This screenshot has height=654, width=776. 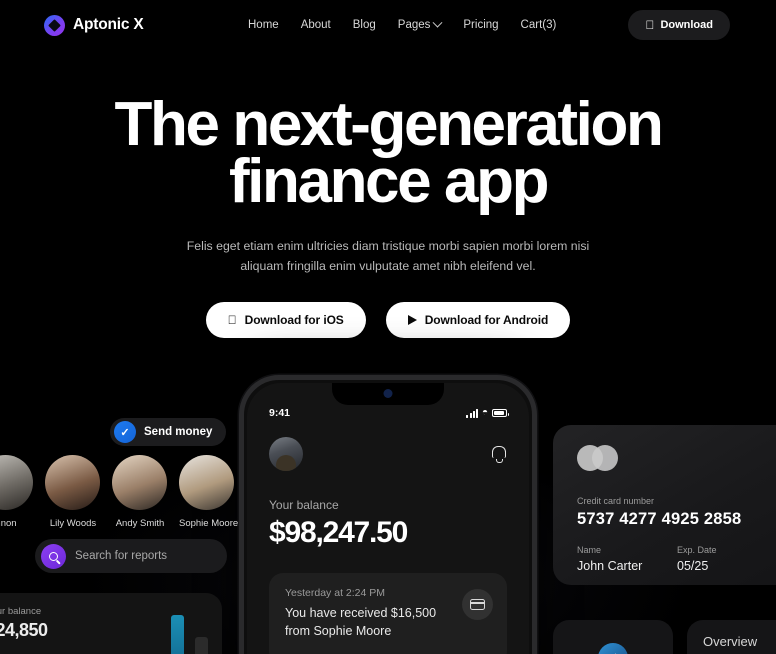 I want to click on phone-balance-label: Your balance, so click(x=304, y=505).